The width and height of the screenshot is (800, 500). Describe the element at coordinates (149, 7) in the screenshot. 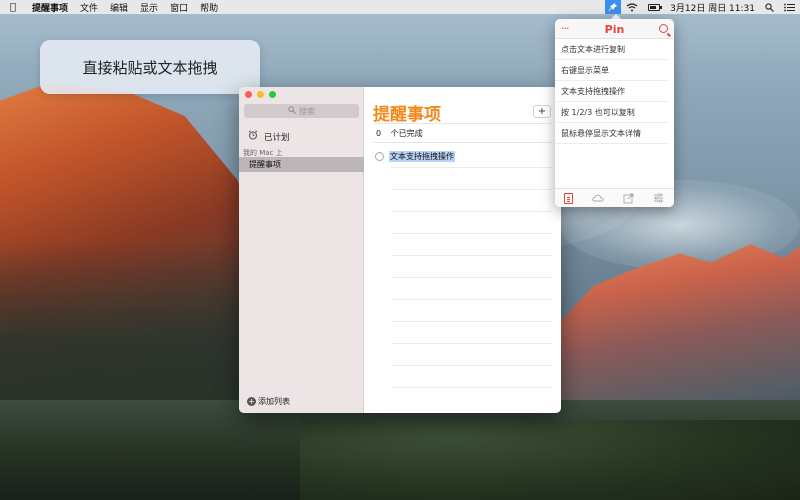

I see `menu-view: 显示` at that location.